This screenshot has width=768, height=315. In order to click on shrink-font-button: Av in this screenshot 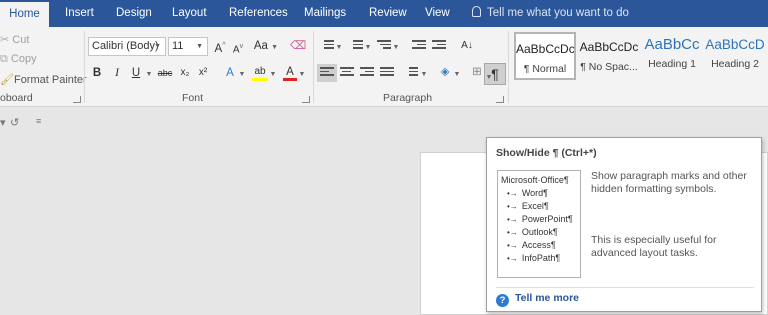, I will do `click(238, 47)`.